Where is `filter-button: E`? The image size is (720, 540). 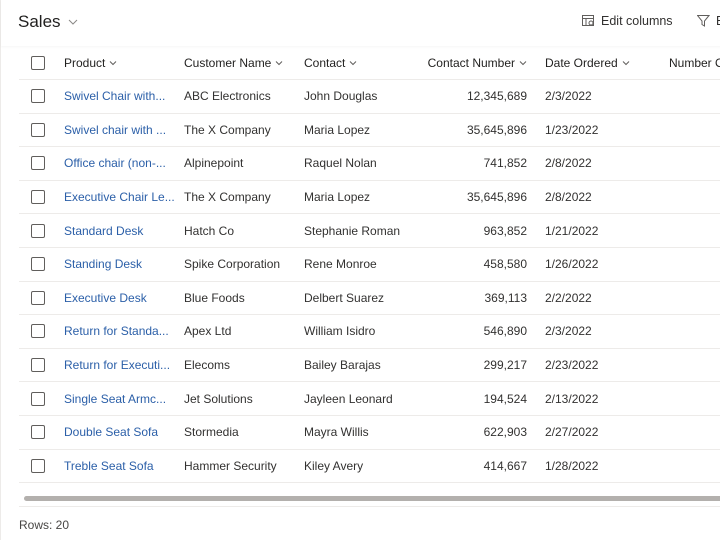 filter-button: E is located at coordinates (708, 21).